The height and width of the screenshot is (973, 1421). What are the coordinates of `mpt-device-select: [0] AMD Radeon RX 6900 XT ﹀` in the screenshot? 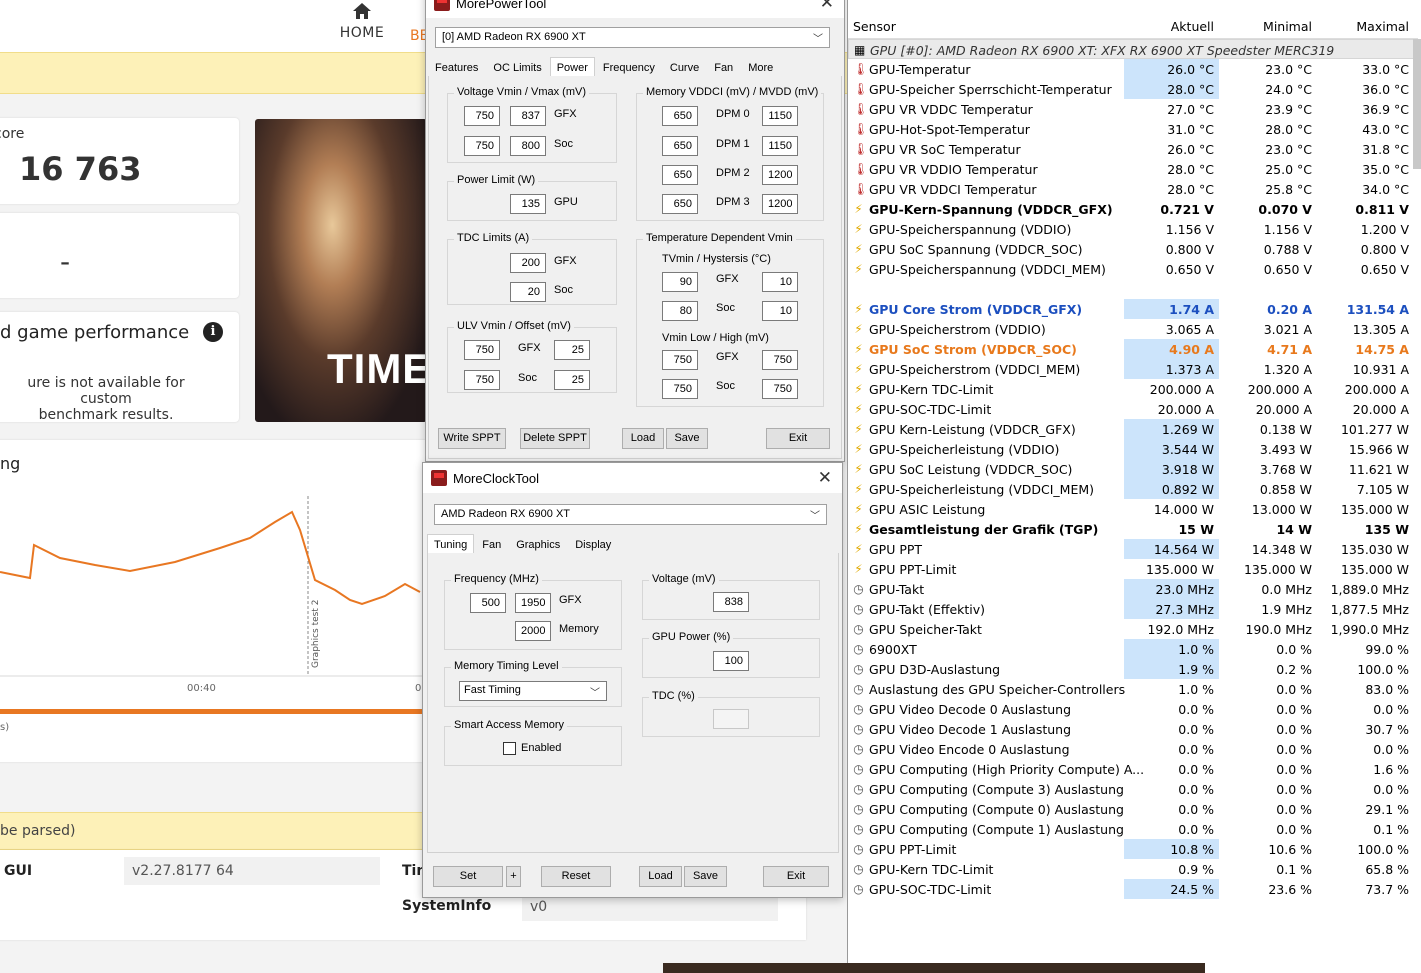 It's located at (632, 37).